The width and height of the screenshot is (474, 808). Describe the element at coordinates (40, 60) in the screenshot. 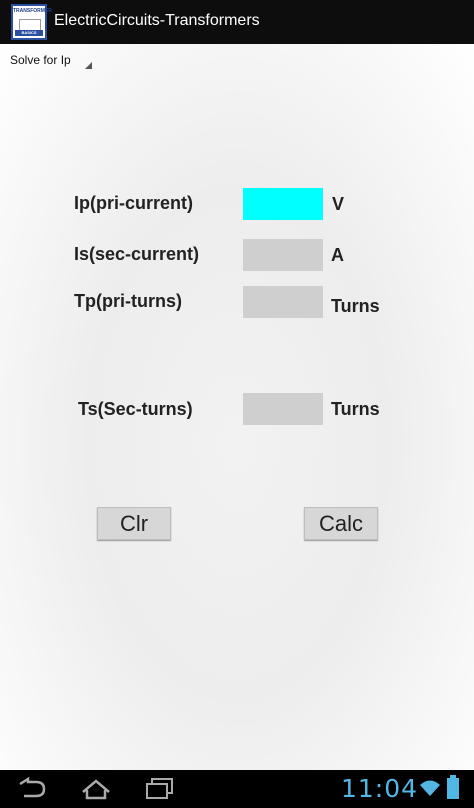

I see `spinner-selected-label: Solve for Ip` at that location.